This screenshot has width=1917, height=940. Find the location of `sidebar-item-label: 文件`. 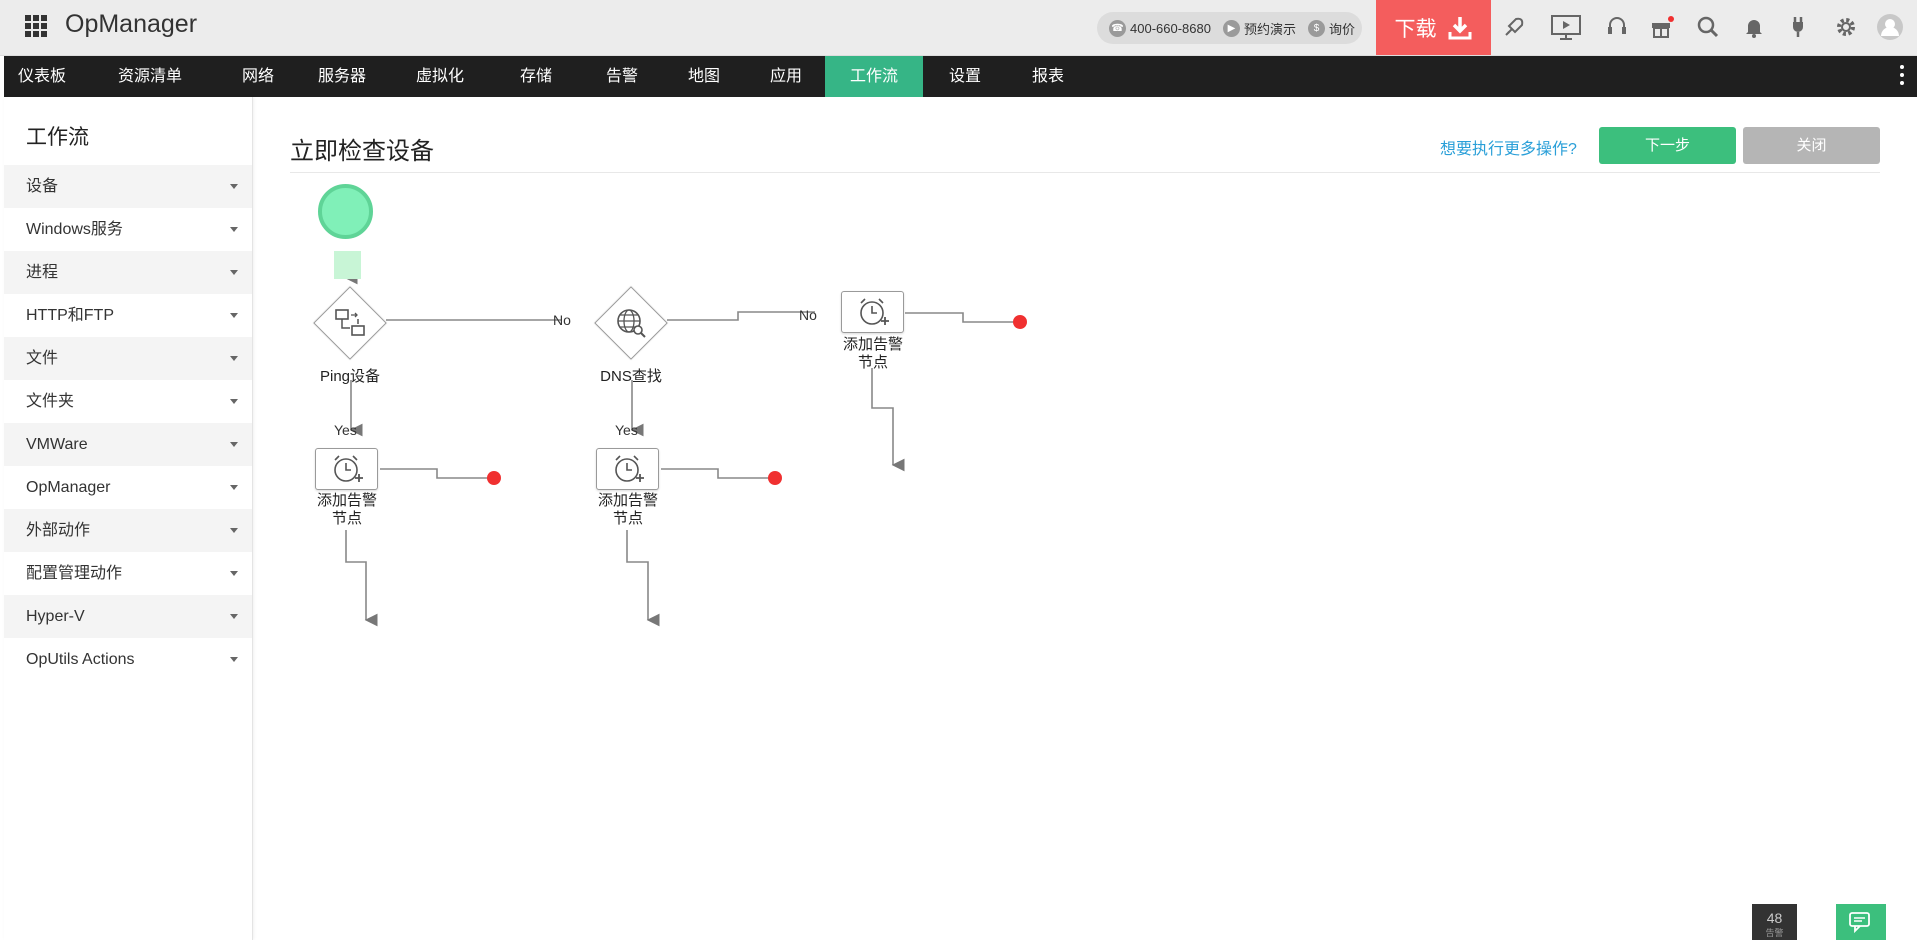

sidebar-item-label: 文件 is located at coordinates (42, 358).